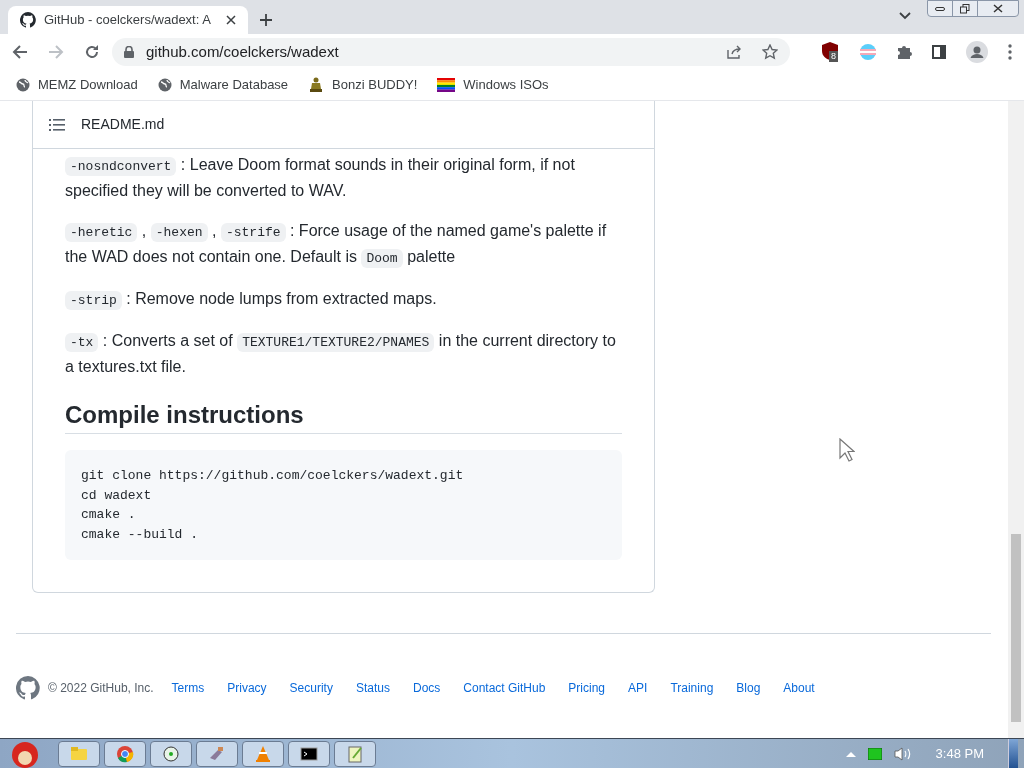  What do you see at coordinates (311, 688) in the screenshot?
I see `footer-link: Security` at bounding box center [311, 688].